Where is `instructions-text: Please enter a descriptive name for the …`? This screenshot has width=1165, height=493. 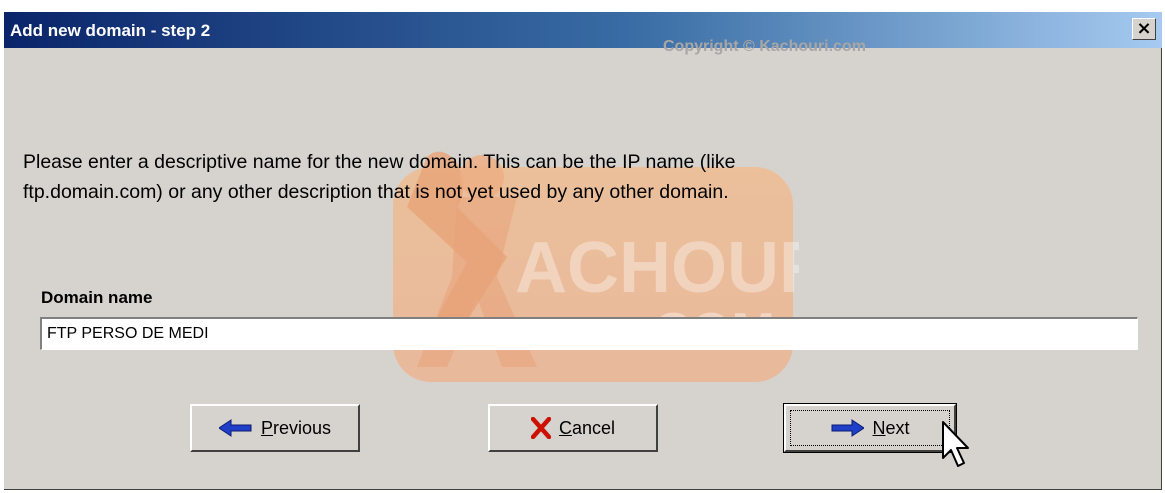
instructions-text: Please enter a descriptive name for the … is located at coordinates (533, 177).